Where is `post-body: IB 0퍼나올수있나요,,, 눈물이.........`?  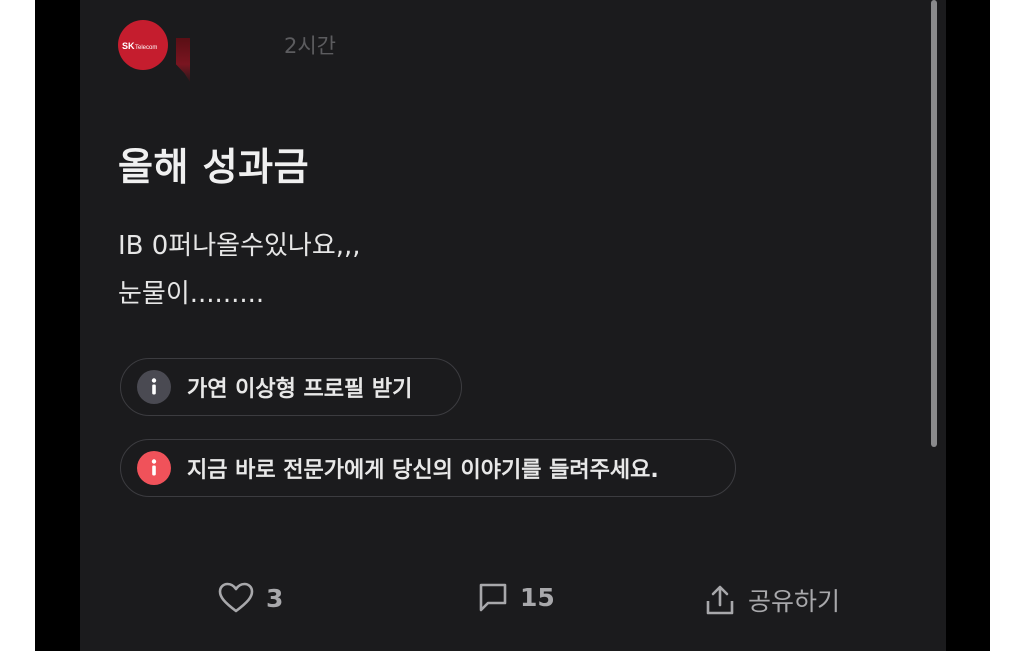 post-body: IB 0퍼나올수있나요,,, 눈물이......... is located at coordinates (239, 270).